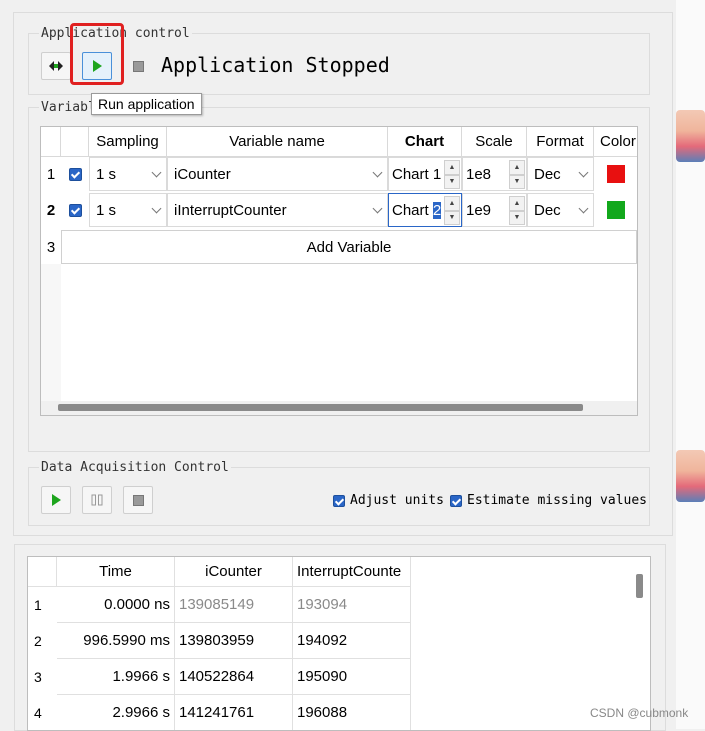 This screenshot has width=705, height=731. I want to click on variable-name-value: iCounter, so click(202, 174).